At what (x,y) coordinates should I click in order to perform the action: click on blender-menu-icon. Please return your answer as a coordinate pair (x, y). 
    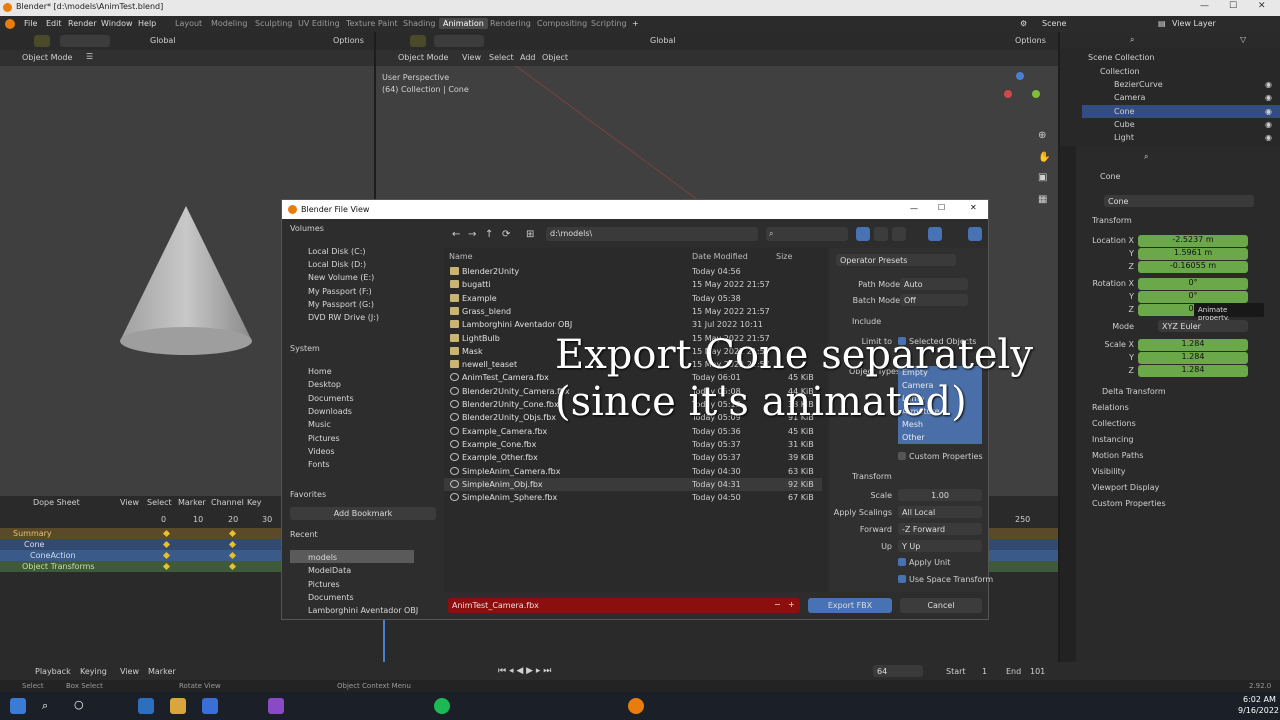
    Looking at the image, I should click on (10, 24).